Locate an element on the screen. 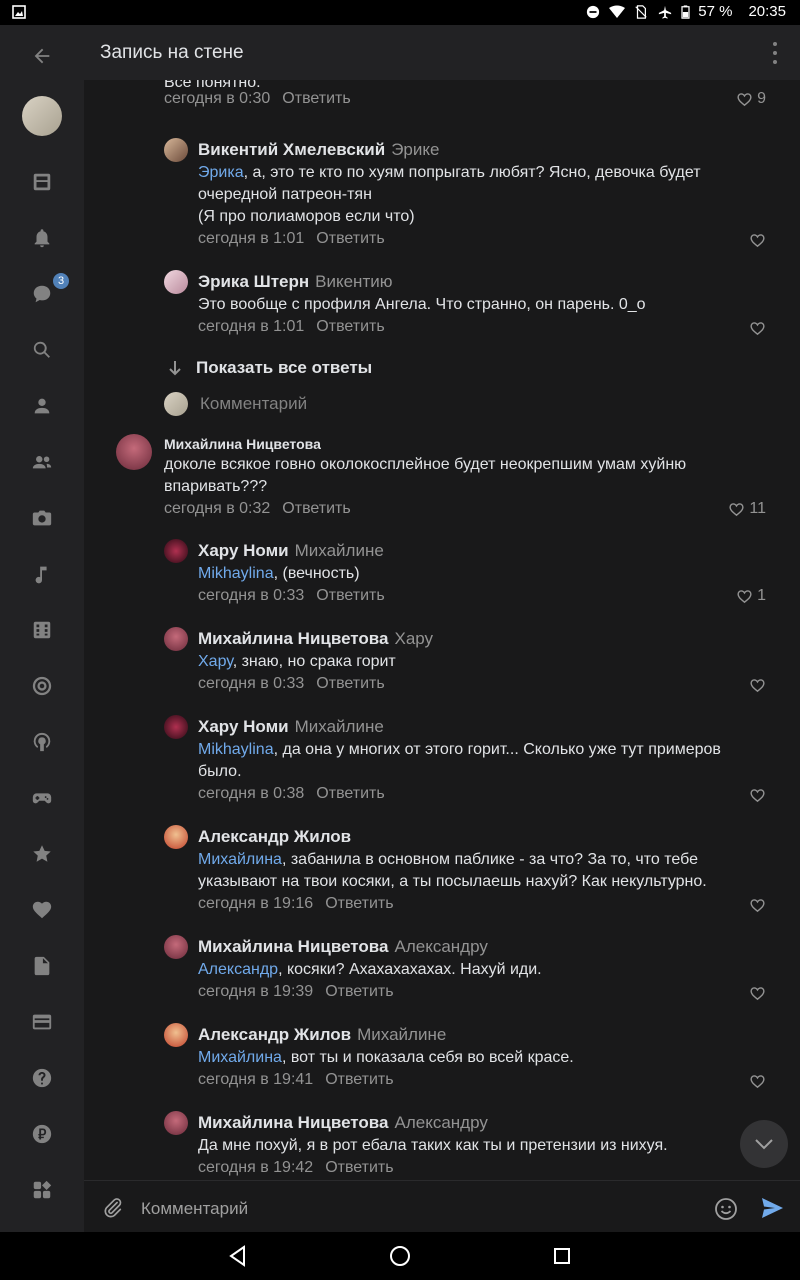  comment-author: Михайлина Ницветова is located at coordinates (242, 444).